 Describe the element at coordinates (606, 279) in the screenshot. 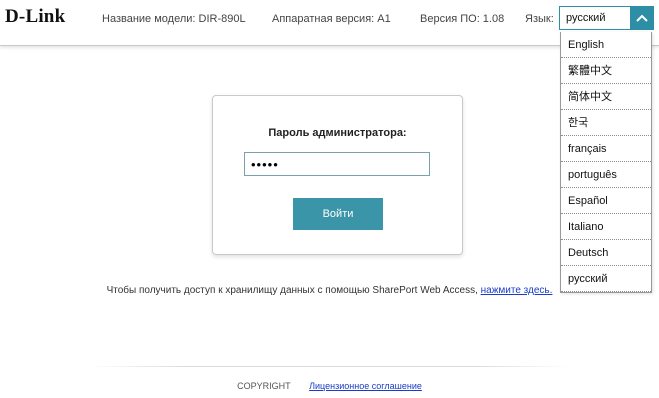

I see `language-option-russian: русский` at that location.